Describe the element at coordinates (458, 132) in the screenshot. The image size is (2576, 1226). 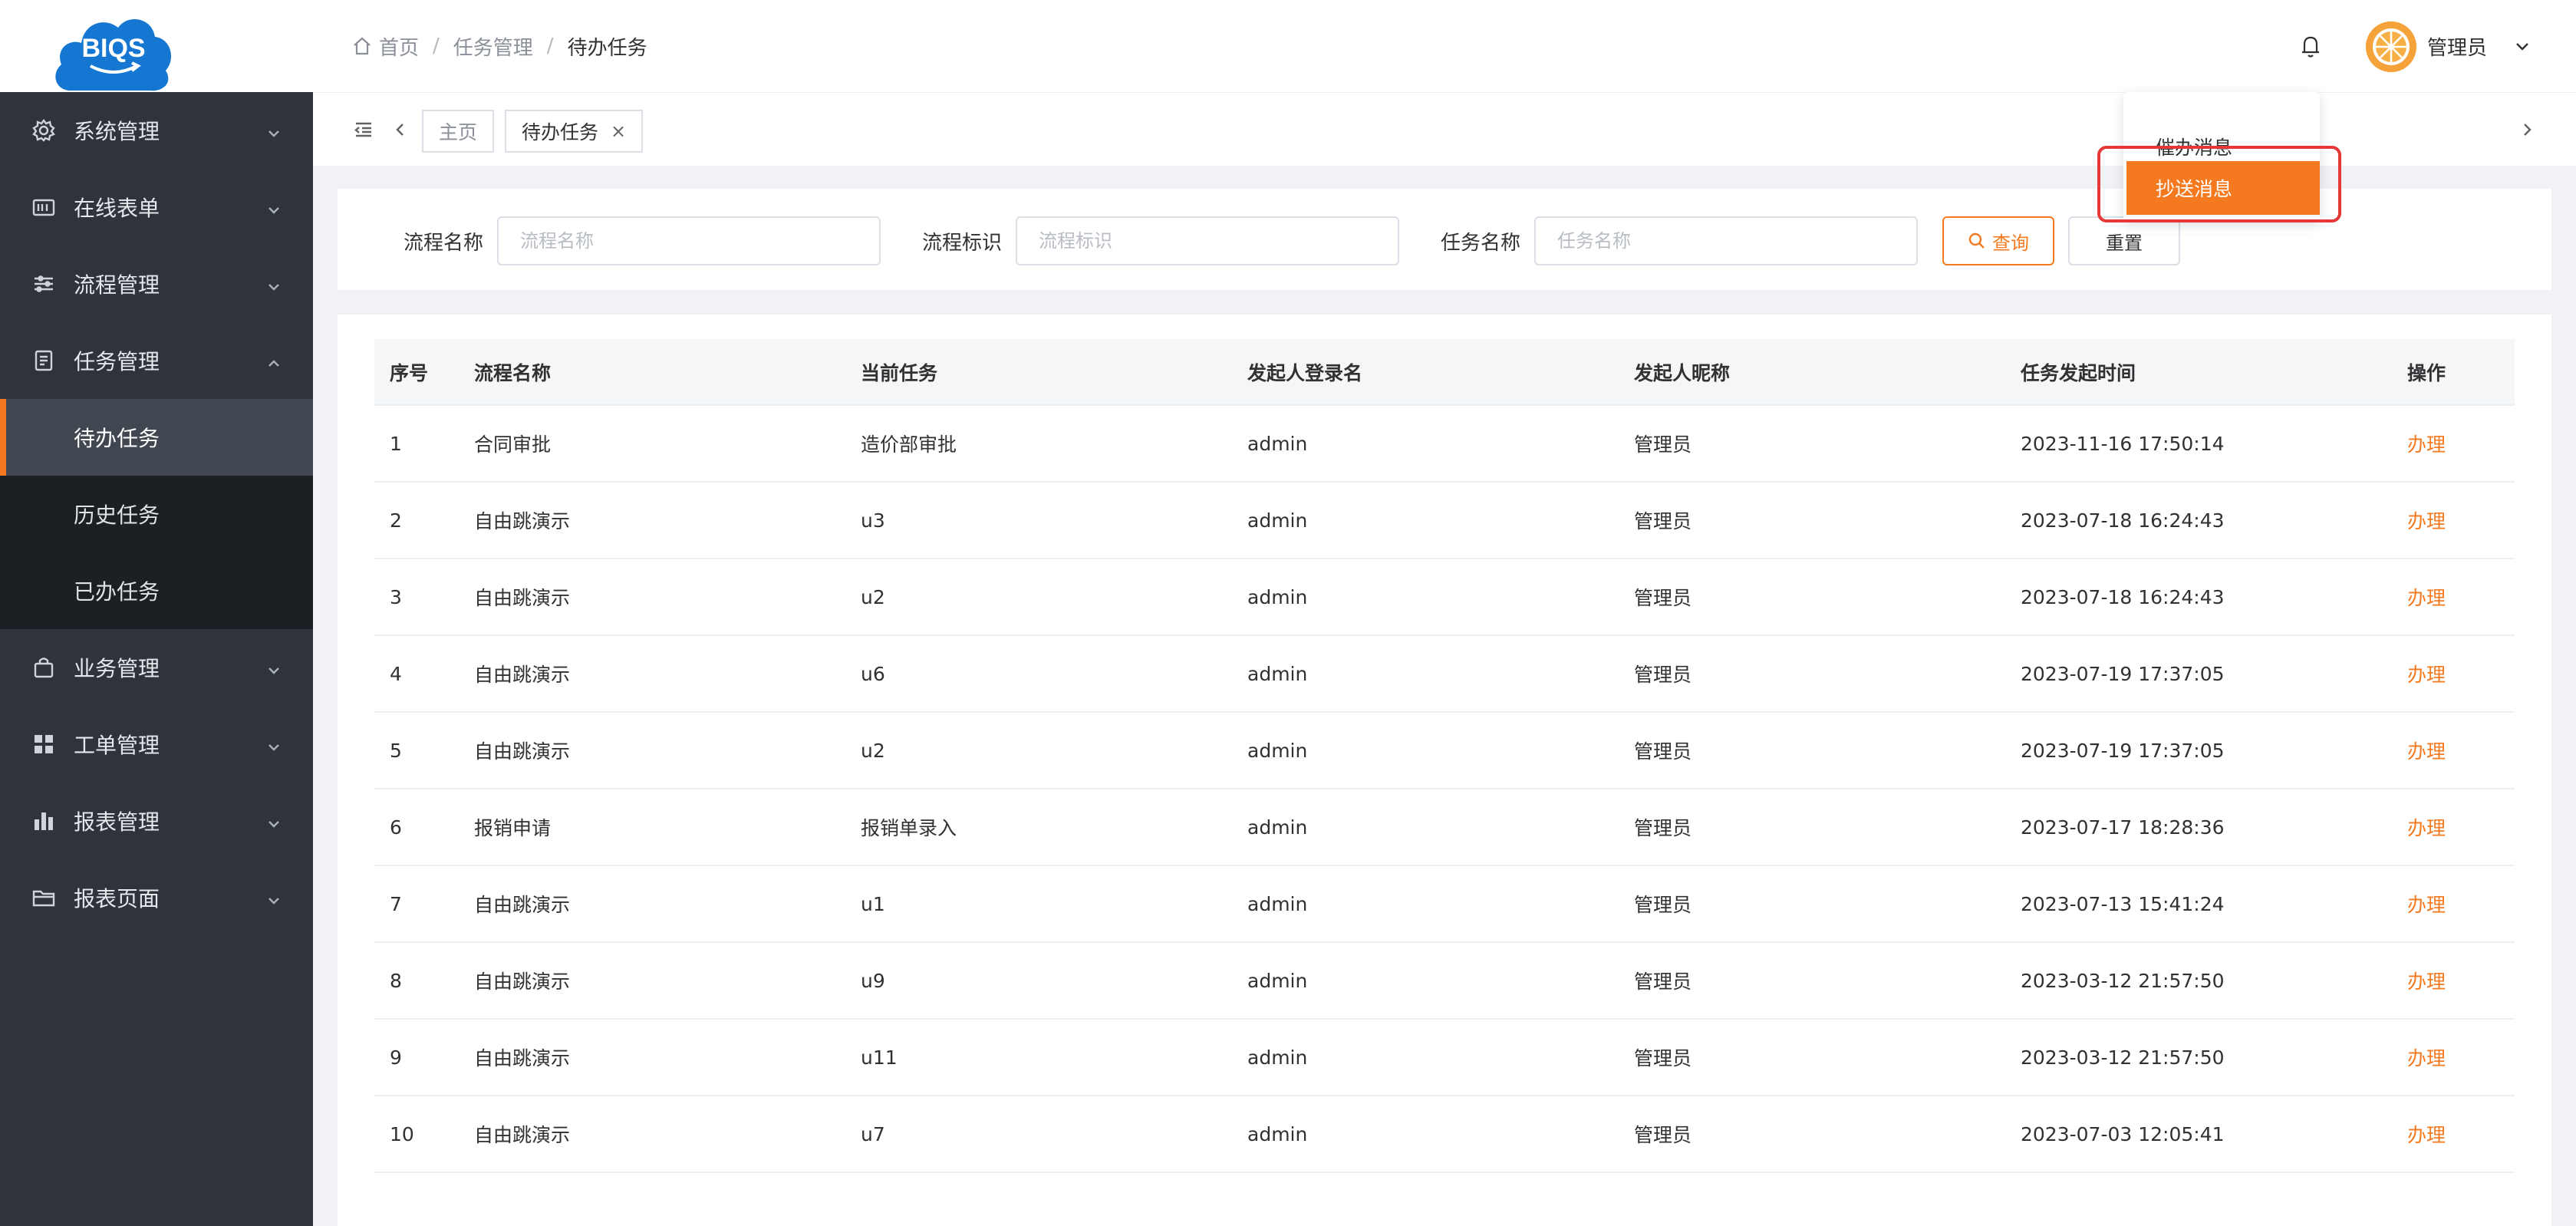
I see `tab-home: 主页` at that location.